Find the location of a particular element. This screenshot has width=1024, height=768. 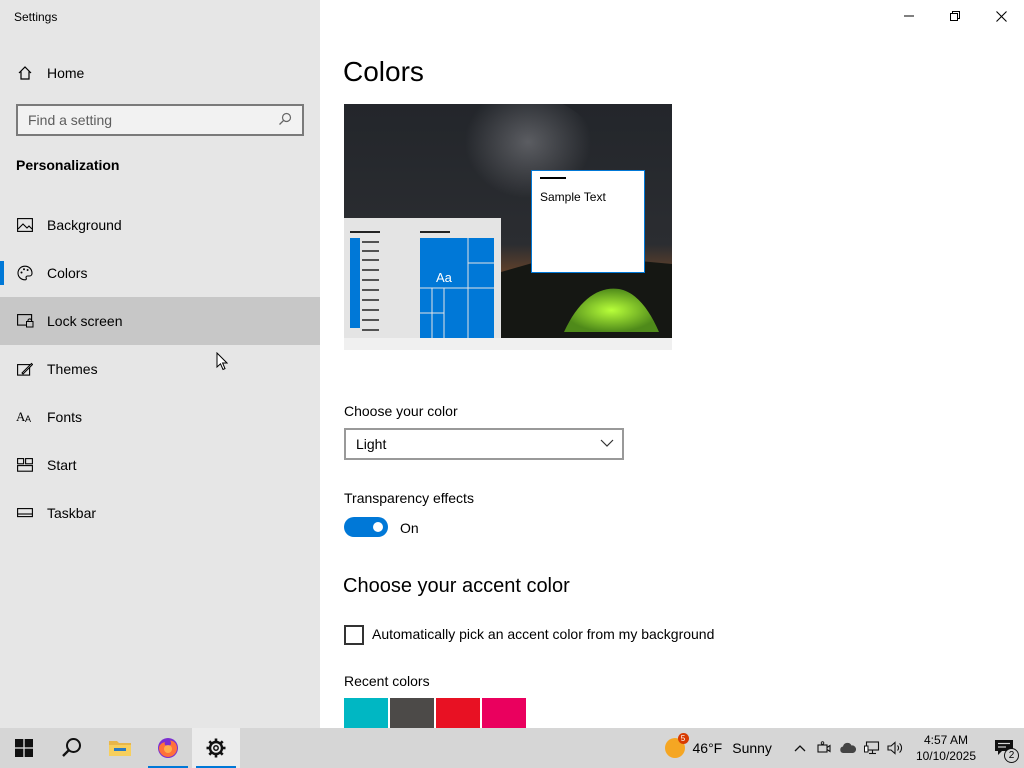

sidebar-item-lock-screen: Lock screen is located at coordinates (160, 321).